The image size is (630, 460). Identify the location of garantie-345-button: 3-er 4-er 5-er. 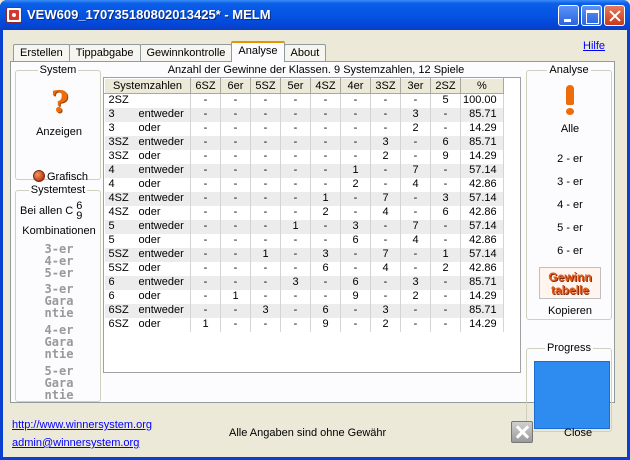
(59, 261).